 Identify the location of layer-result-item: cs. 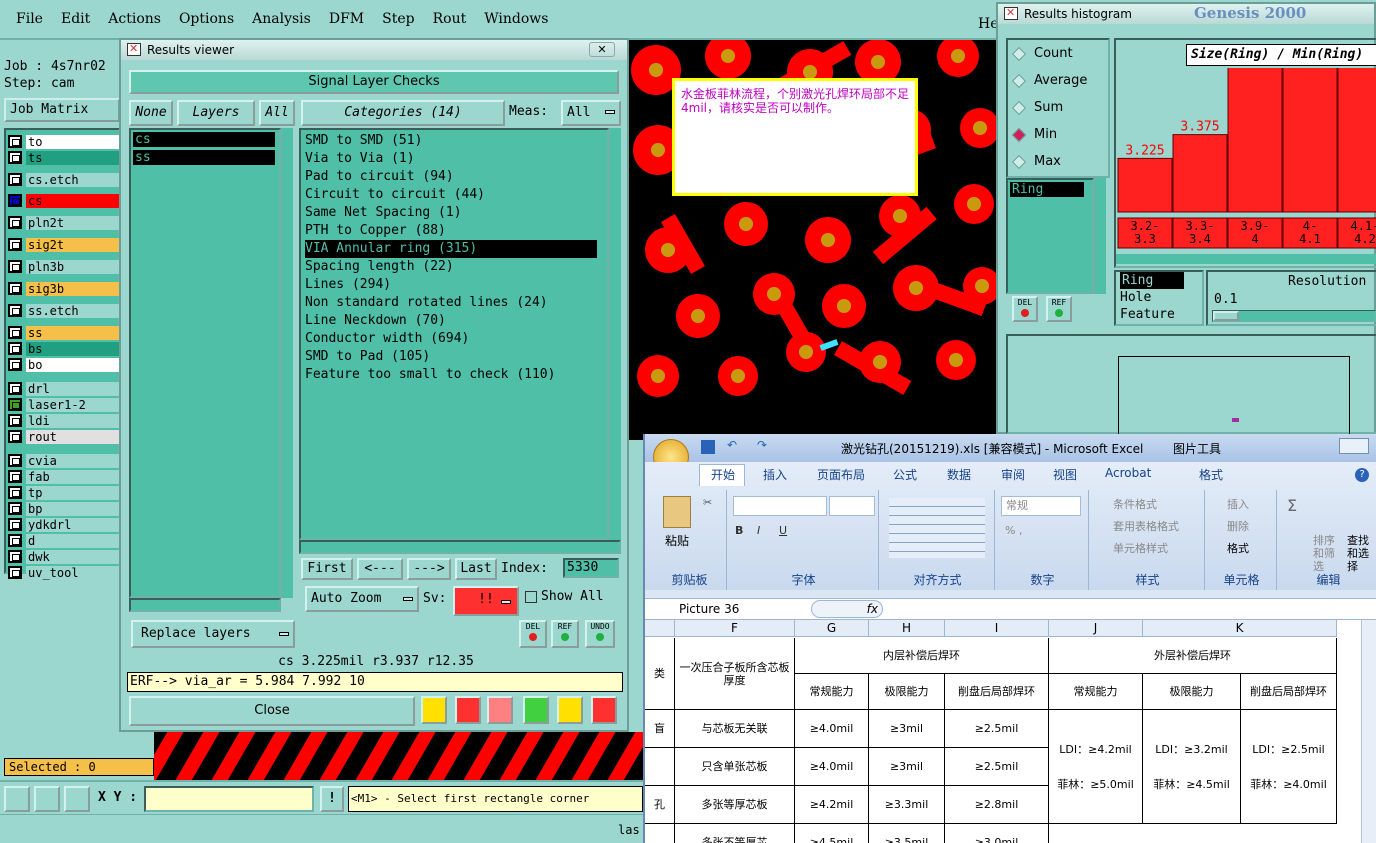
(204, 139).